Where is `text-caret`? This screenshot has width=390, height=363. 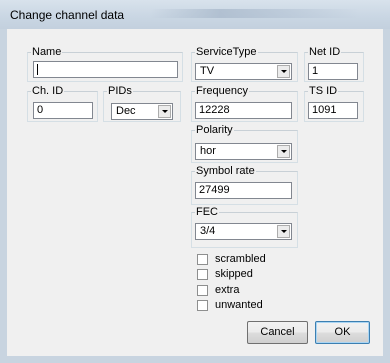 text-caret is located at coordinates (37, 69).